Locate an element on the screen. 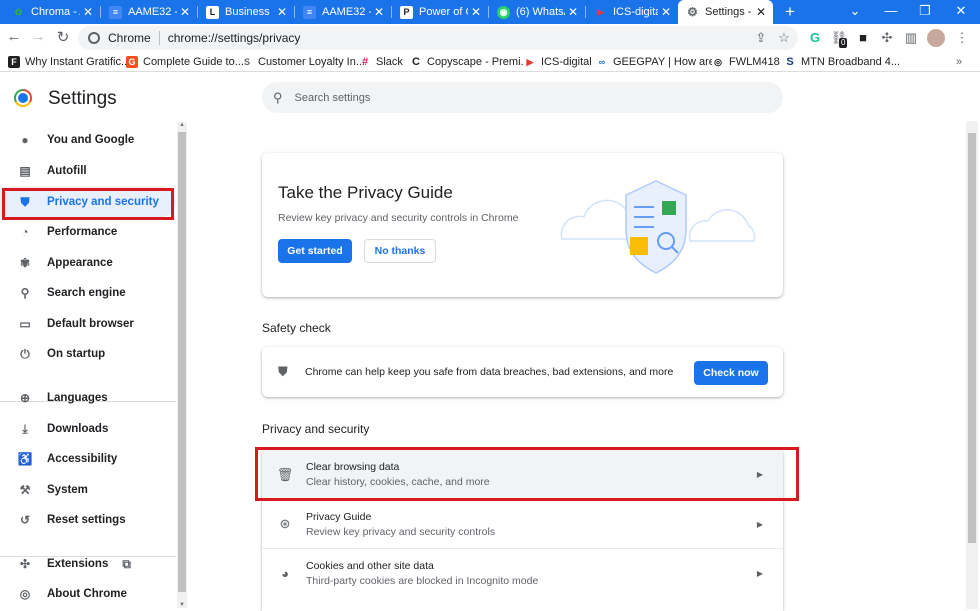 The width and height of the screenshot is (980, 611). bookmark-star-icon: ☆ is located at coordinates (784, 38).